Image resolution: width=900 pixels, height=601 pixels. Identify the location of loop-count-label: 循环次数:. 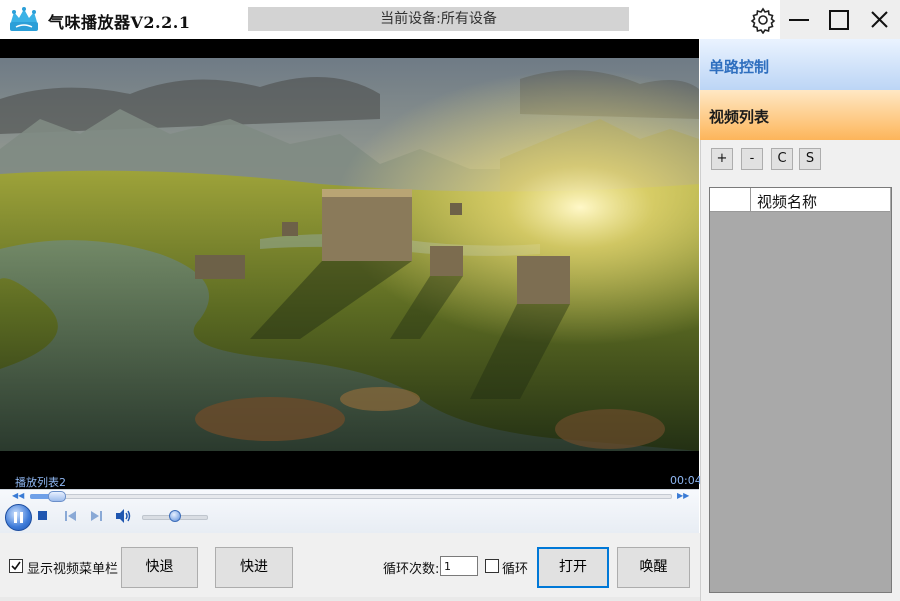
(411, 569).